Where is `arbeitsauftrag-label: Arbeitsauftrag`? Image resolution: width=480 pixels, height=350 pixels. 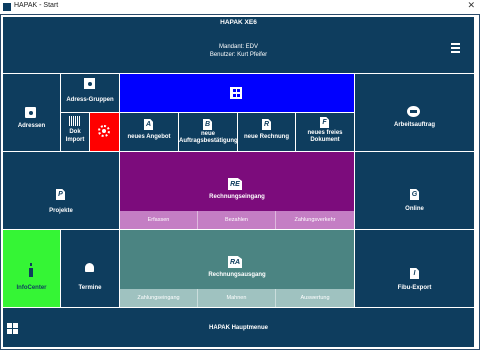
arbeitsauftrag-label: Arbeitsauftrag is located at coordinates (414, 125).